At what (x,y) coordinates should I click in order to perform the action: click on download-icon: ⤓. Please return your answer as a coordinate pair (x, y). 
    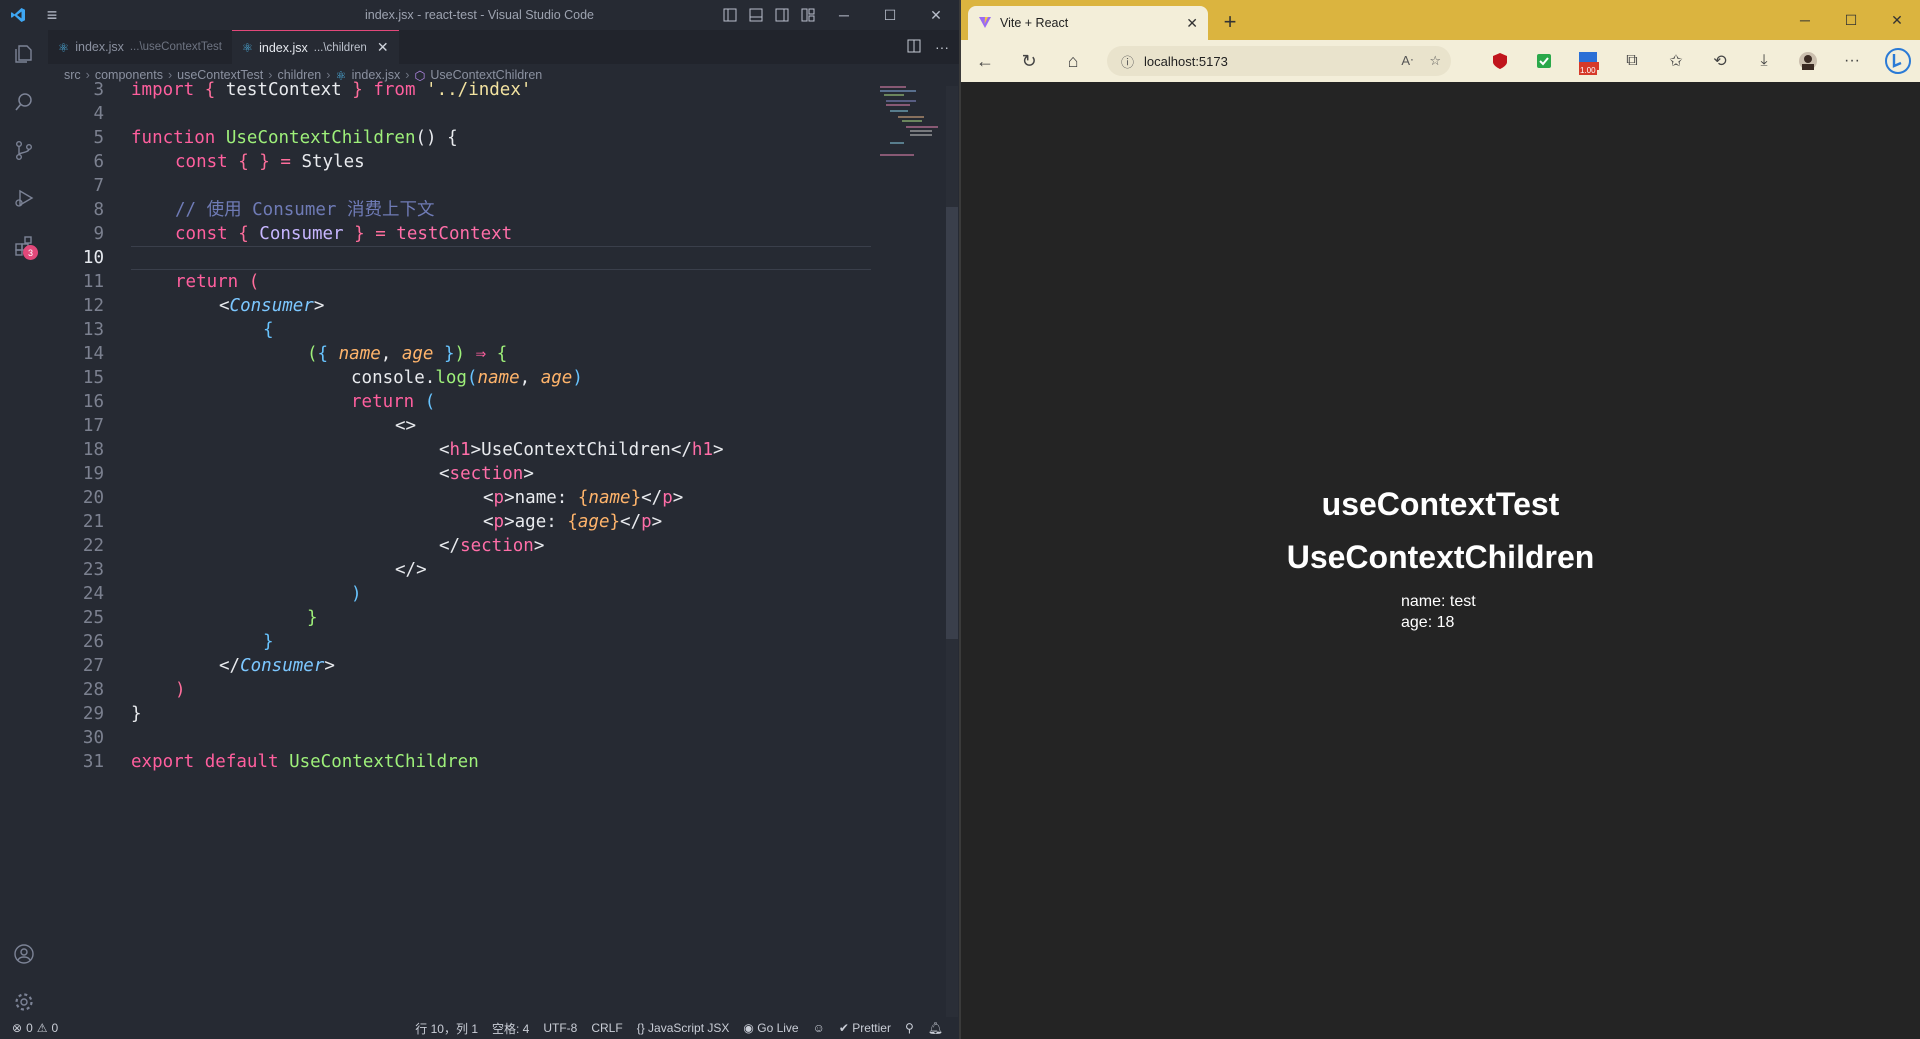
    Looking at the image, I should click on (1764, 61).